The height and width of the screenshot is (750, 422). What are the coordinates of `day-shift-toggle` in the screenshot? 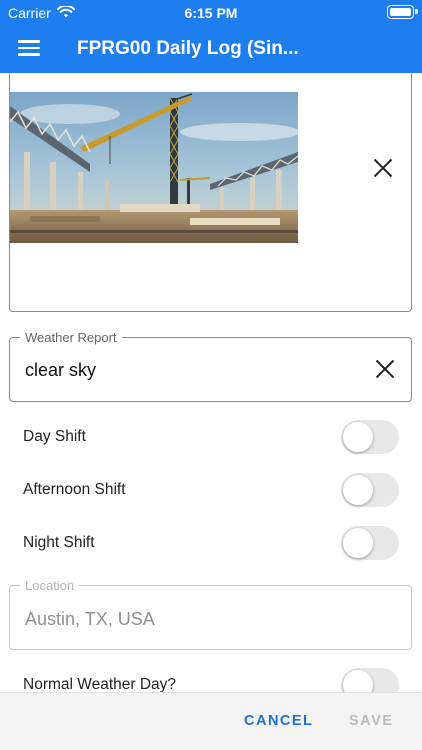 It's located at (370, 437).